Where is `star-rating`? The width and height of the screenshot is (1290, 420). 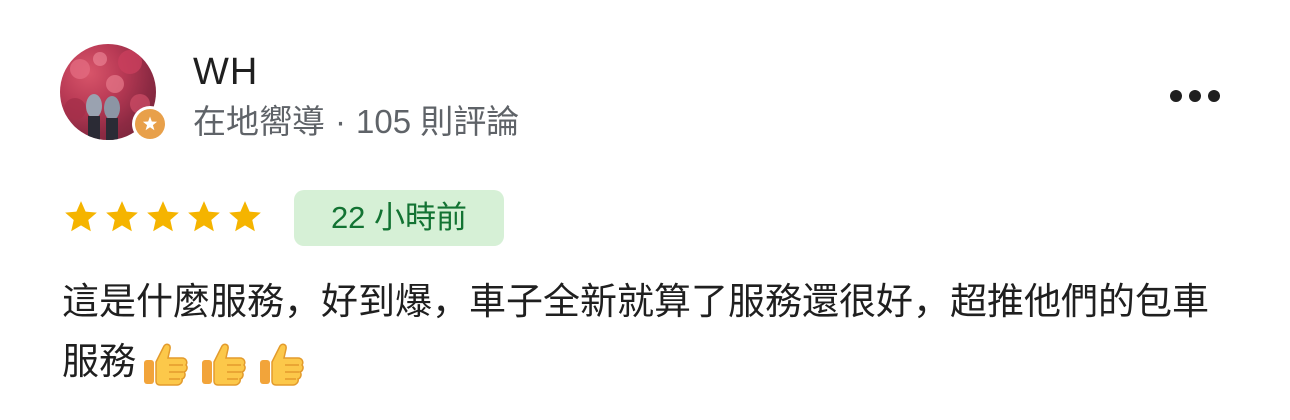 star-rating is located at coordinates (163, 217).